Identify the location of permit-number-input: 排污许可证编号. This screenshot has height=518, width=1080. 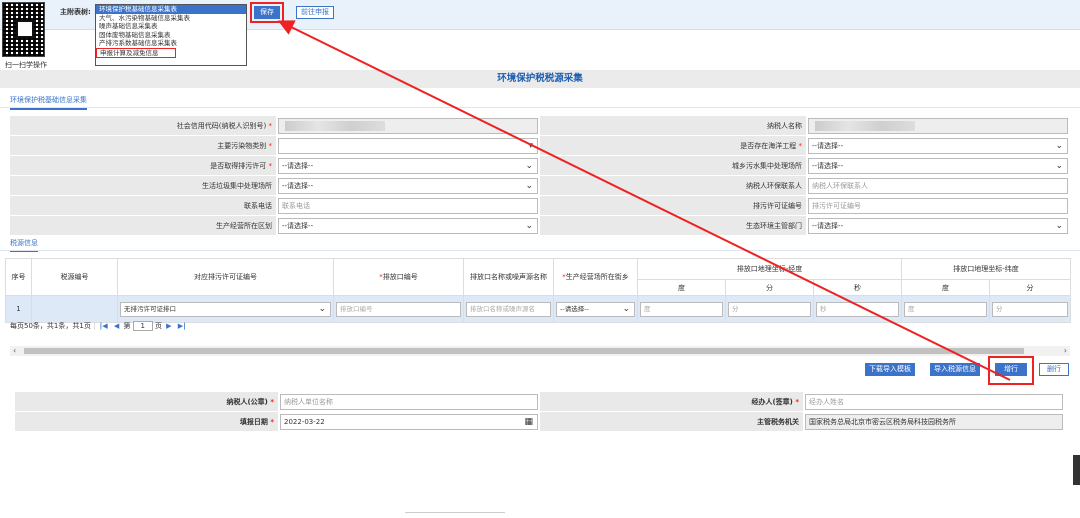
(938, 206).